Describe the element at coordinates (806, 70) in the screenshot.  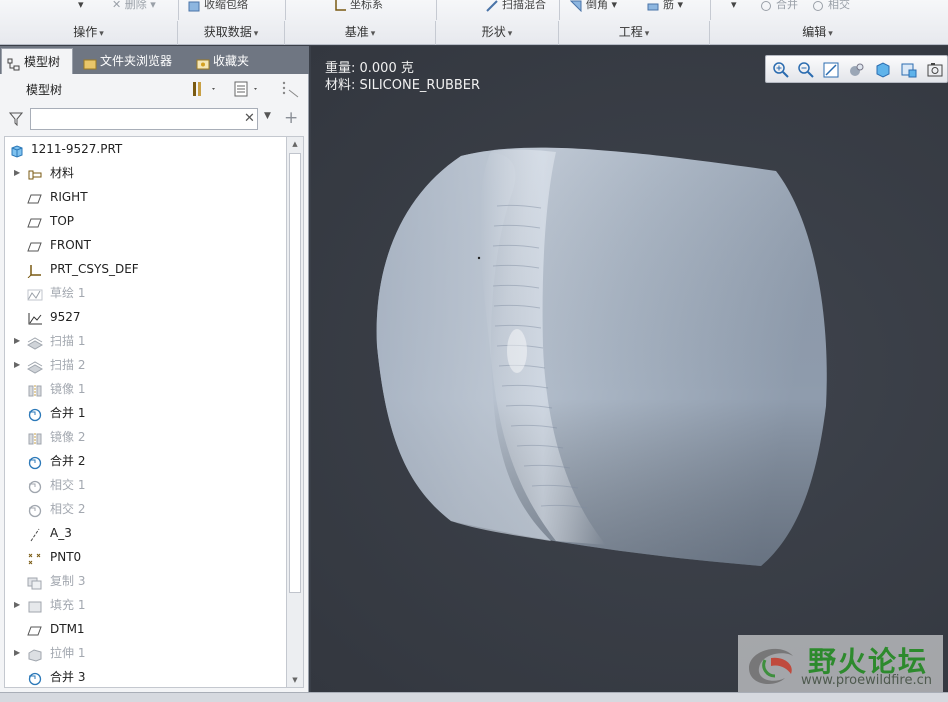
I see `zoom-out-icon` at that location.